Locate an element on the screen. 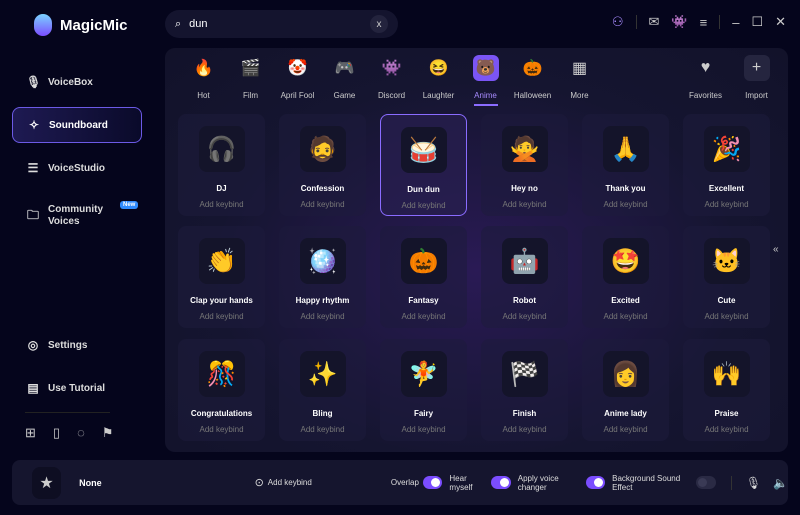 Image resolution: width=800 pixels, height=515 pixels. close-icon: ✕ is located at coordinates (780, 22).